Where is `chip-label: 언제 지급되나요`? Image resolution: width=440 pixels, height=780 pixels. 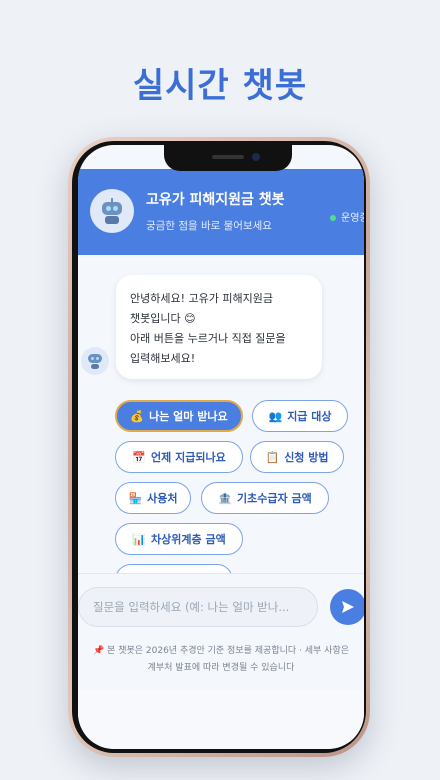
chip-label: 언제 지급되나요 is located at coordinates (188, 457).